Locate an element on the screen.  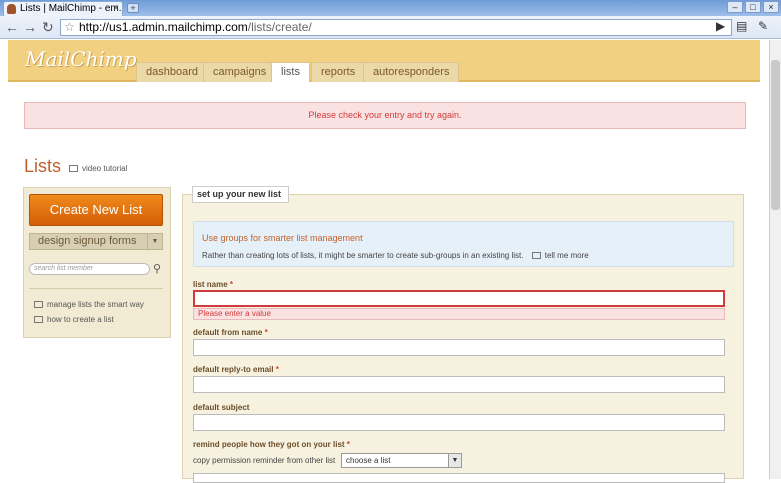
design-signup-forms-label: design signup forms is located at coordinates (87, 241).